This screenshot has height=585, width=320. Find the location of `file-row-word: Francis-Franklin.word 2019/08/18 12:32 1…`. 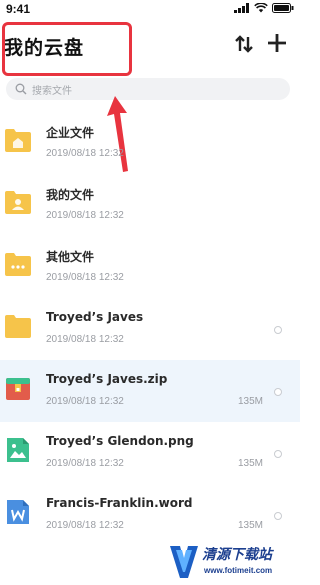

file-row-word: Francis-Franklin.word 2019/08/18 12:32 1… is located at coordinates (150, 515).